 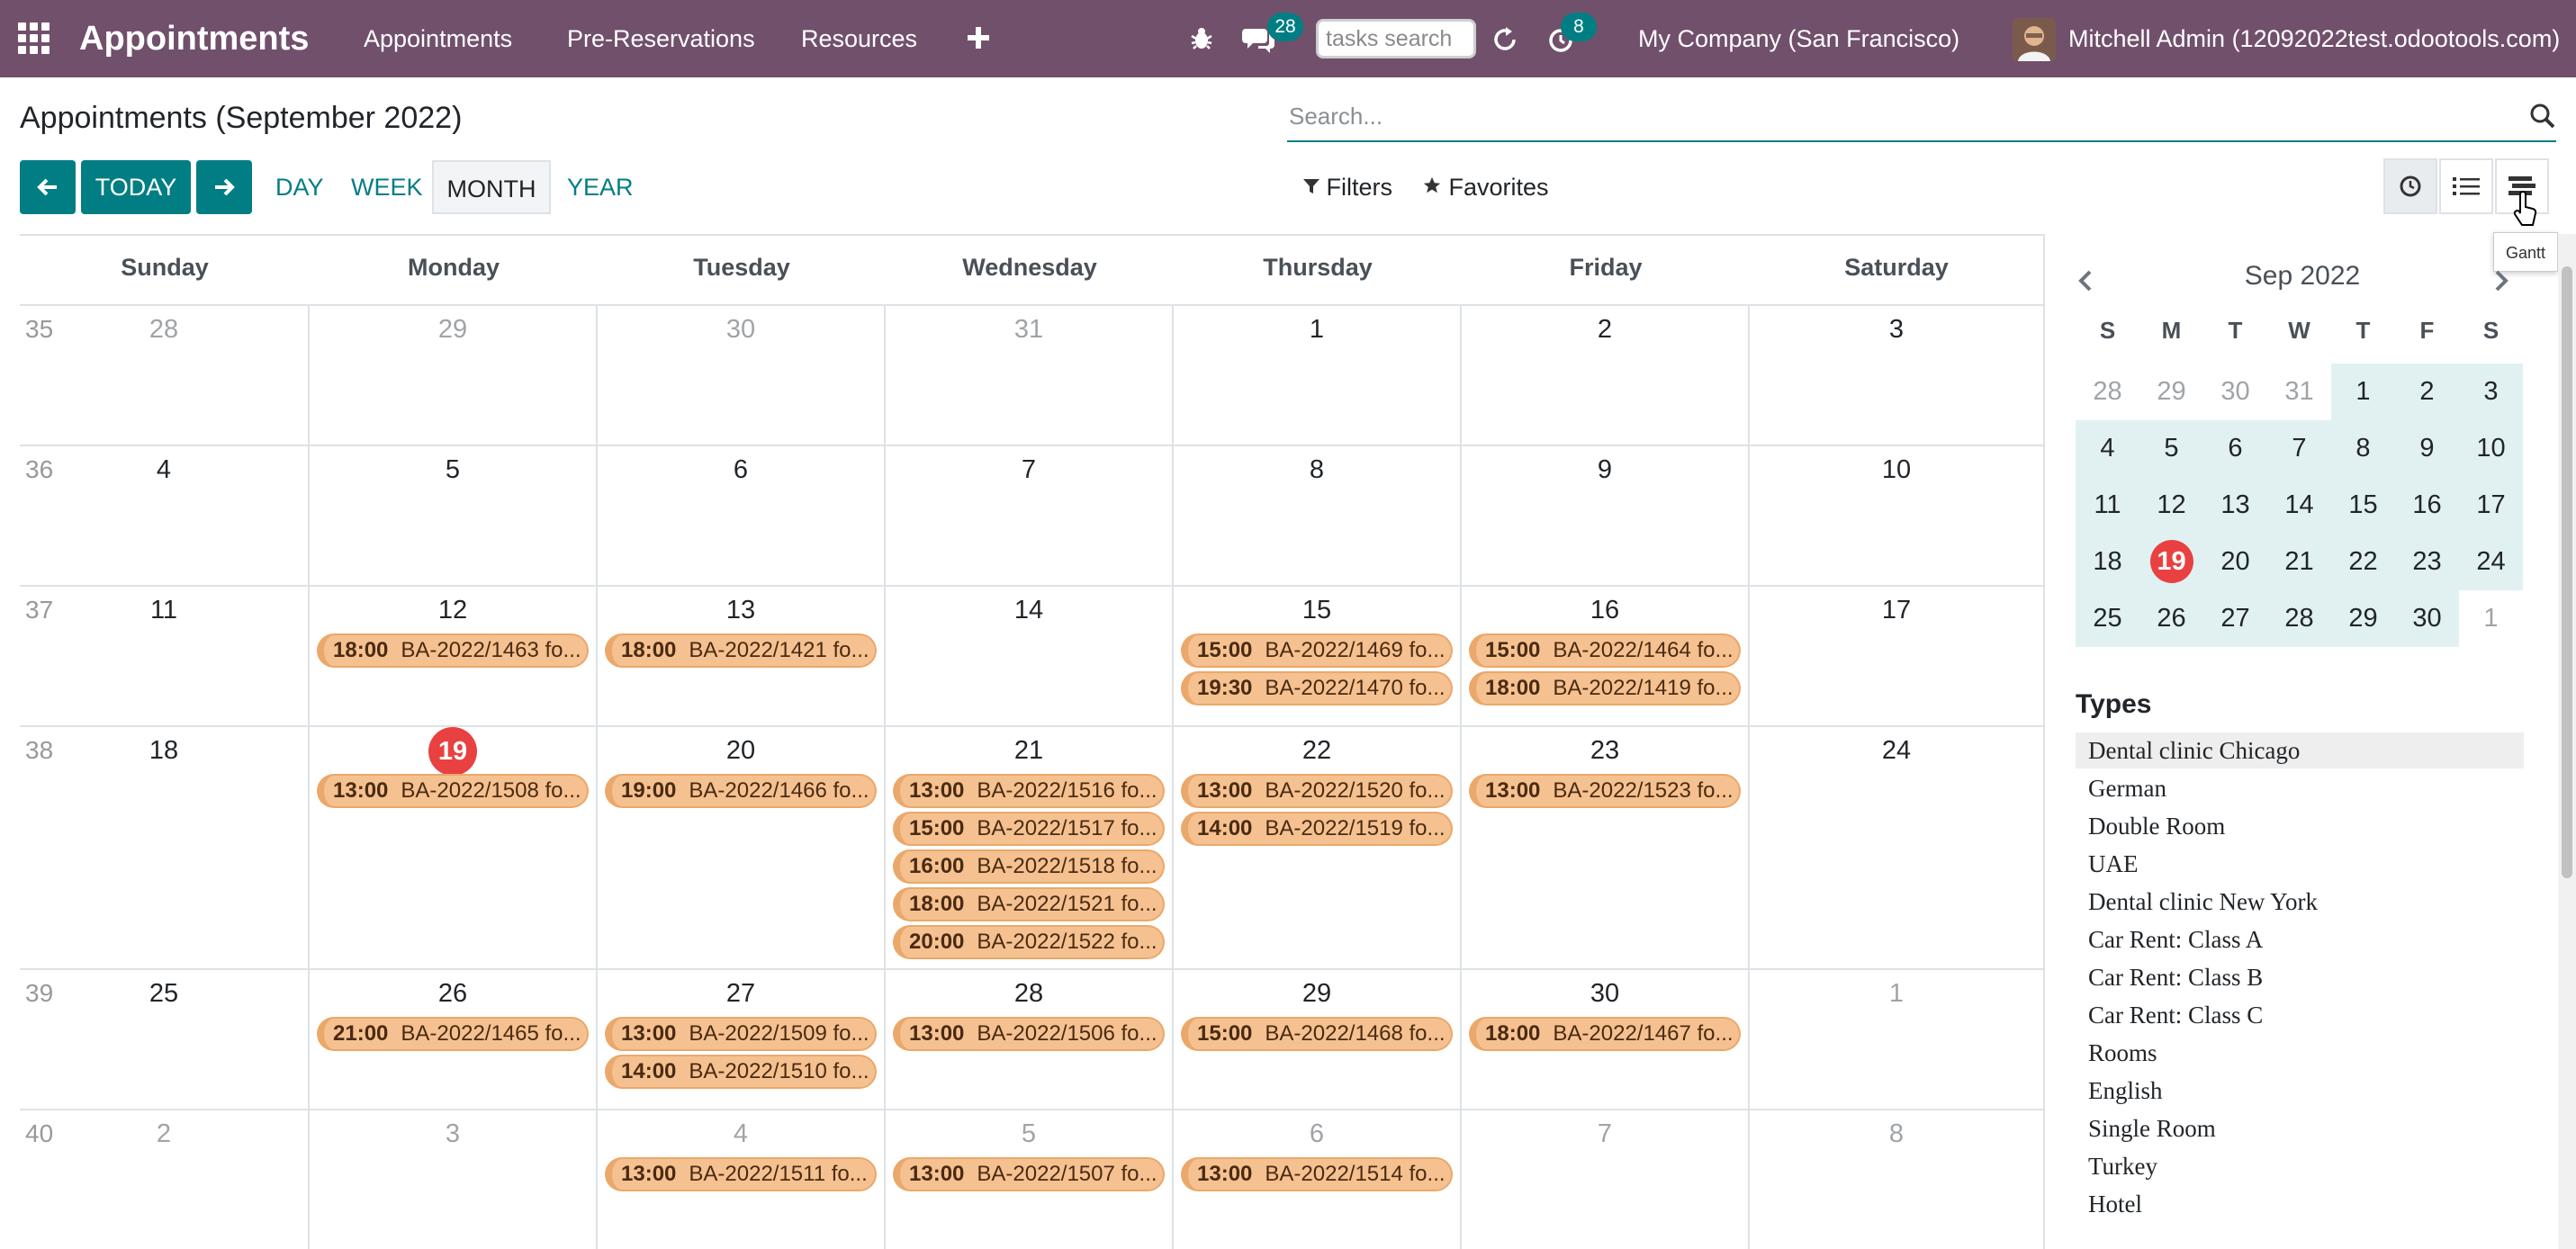 What do you see at coordinates (1396, 38) in the screenshot?
I see `tasks-search-input: tasks search` at bounding box center [1396, 38].